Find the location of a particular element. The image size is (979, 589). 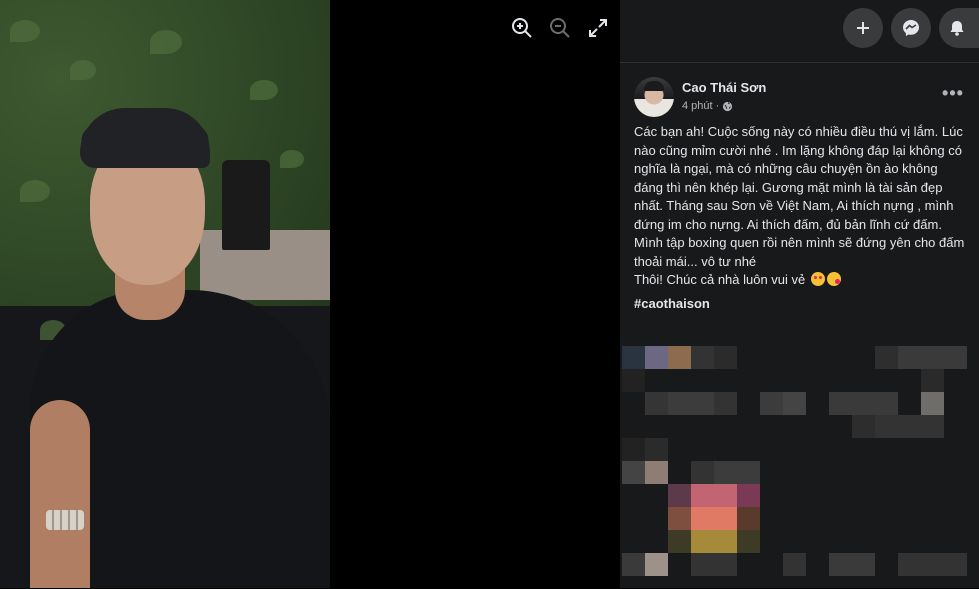

post-timestamp: 4 phút · is located at coordinates (724, 106).